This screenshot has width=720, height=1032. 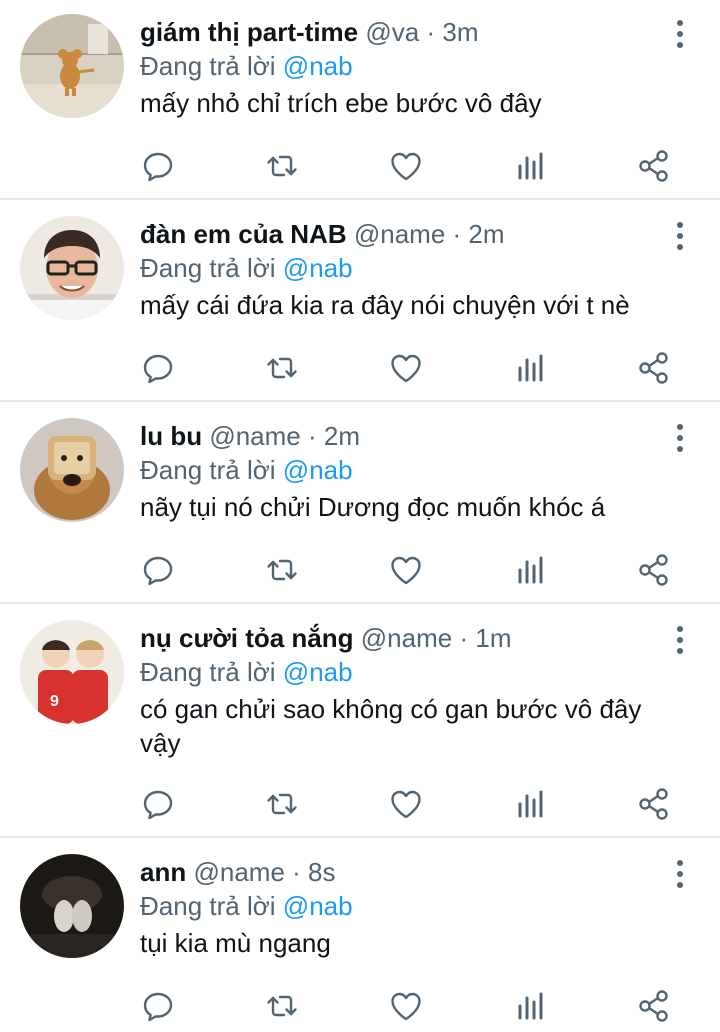 I want to click on timestamp: 8s, so click(x=321, y=872).